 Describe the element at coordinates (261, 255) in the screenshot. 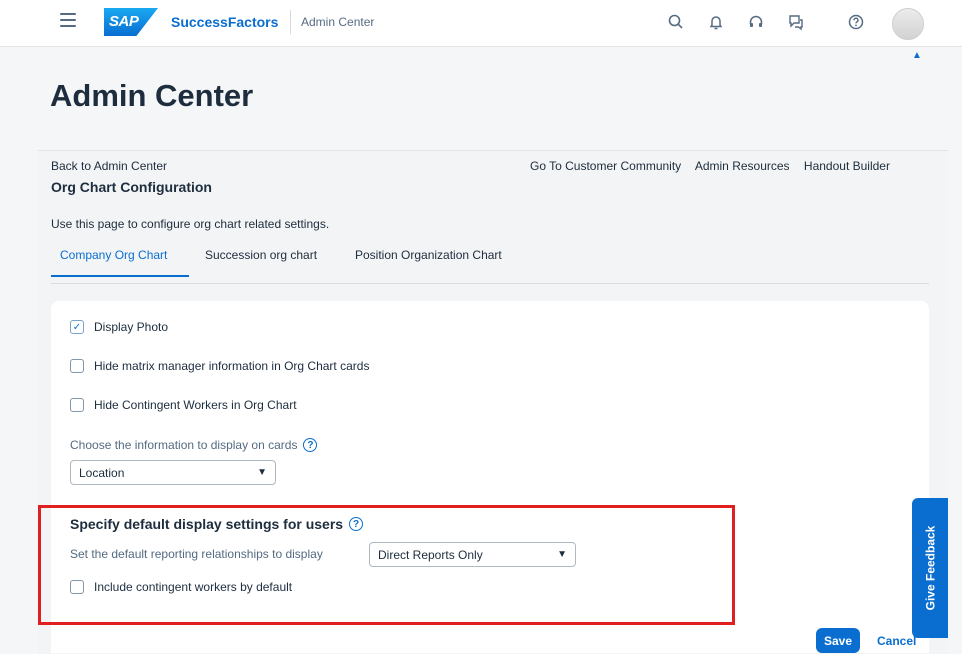

I see `tab-succession-org-chart: Succession org chart` at that location.